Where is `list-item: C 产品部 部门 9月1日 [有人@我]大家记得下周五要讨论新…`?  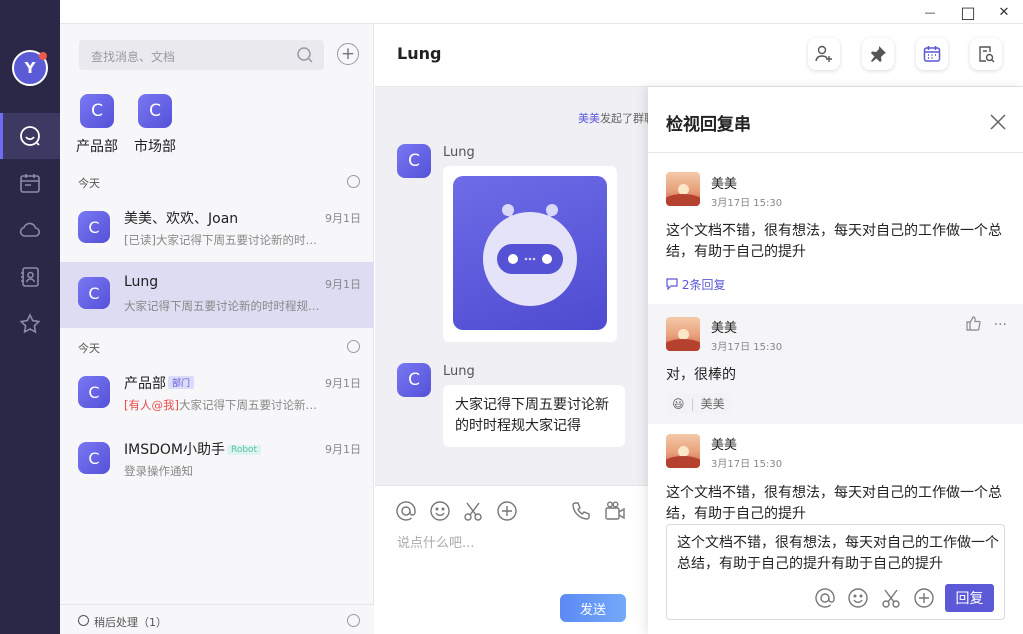 list-item: C 产品部 部门 9月1日 [有人@我]大家记得下周五要讨论新… is located at coordinates (217, 394).